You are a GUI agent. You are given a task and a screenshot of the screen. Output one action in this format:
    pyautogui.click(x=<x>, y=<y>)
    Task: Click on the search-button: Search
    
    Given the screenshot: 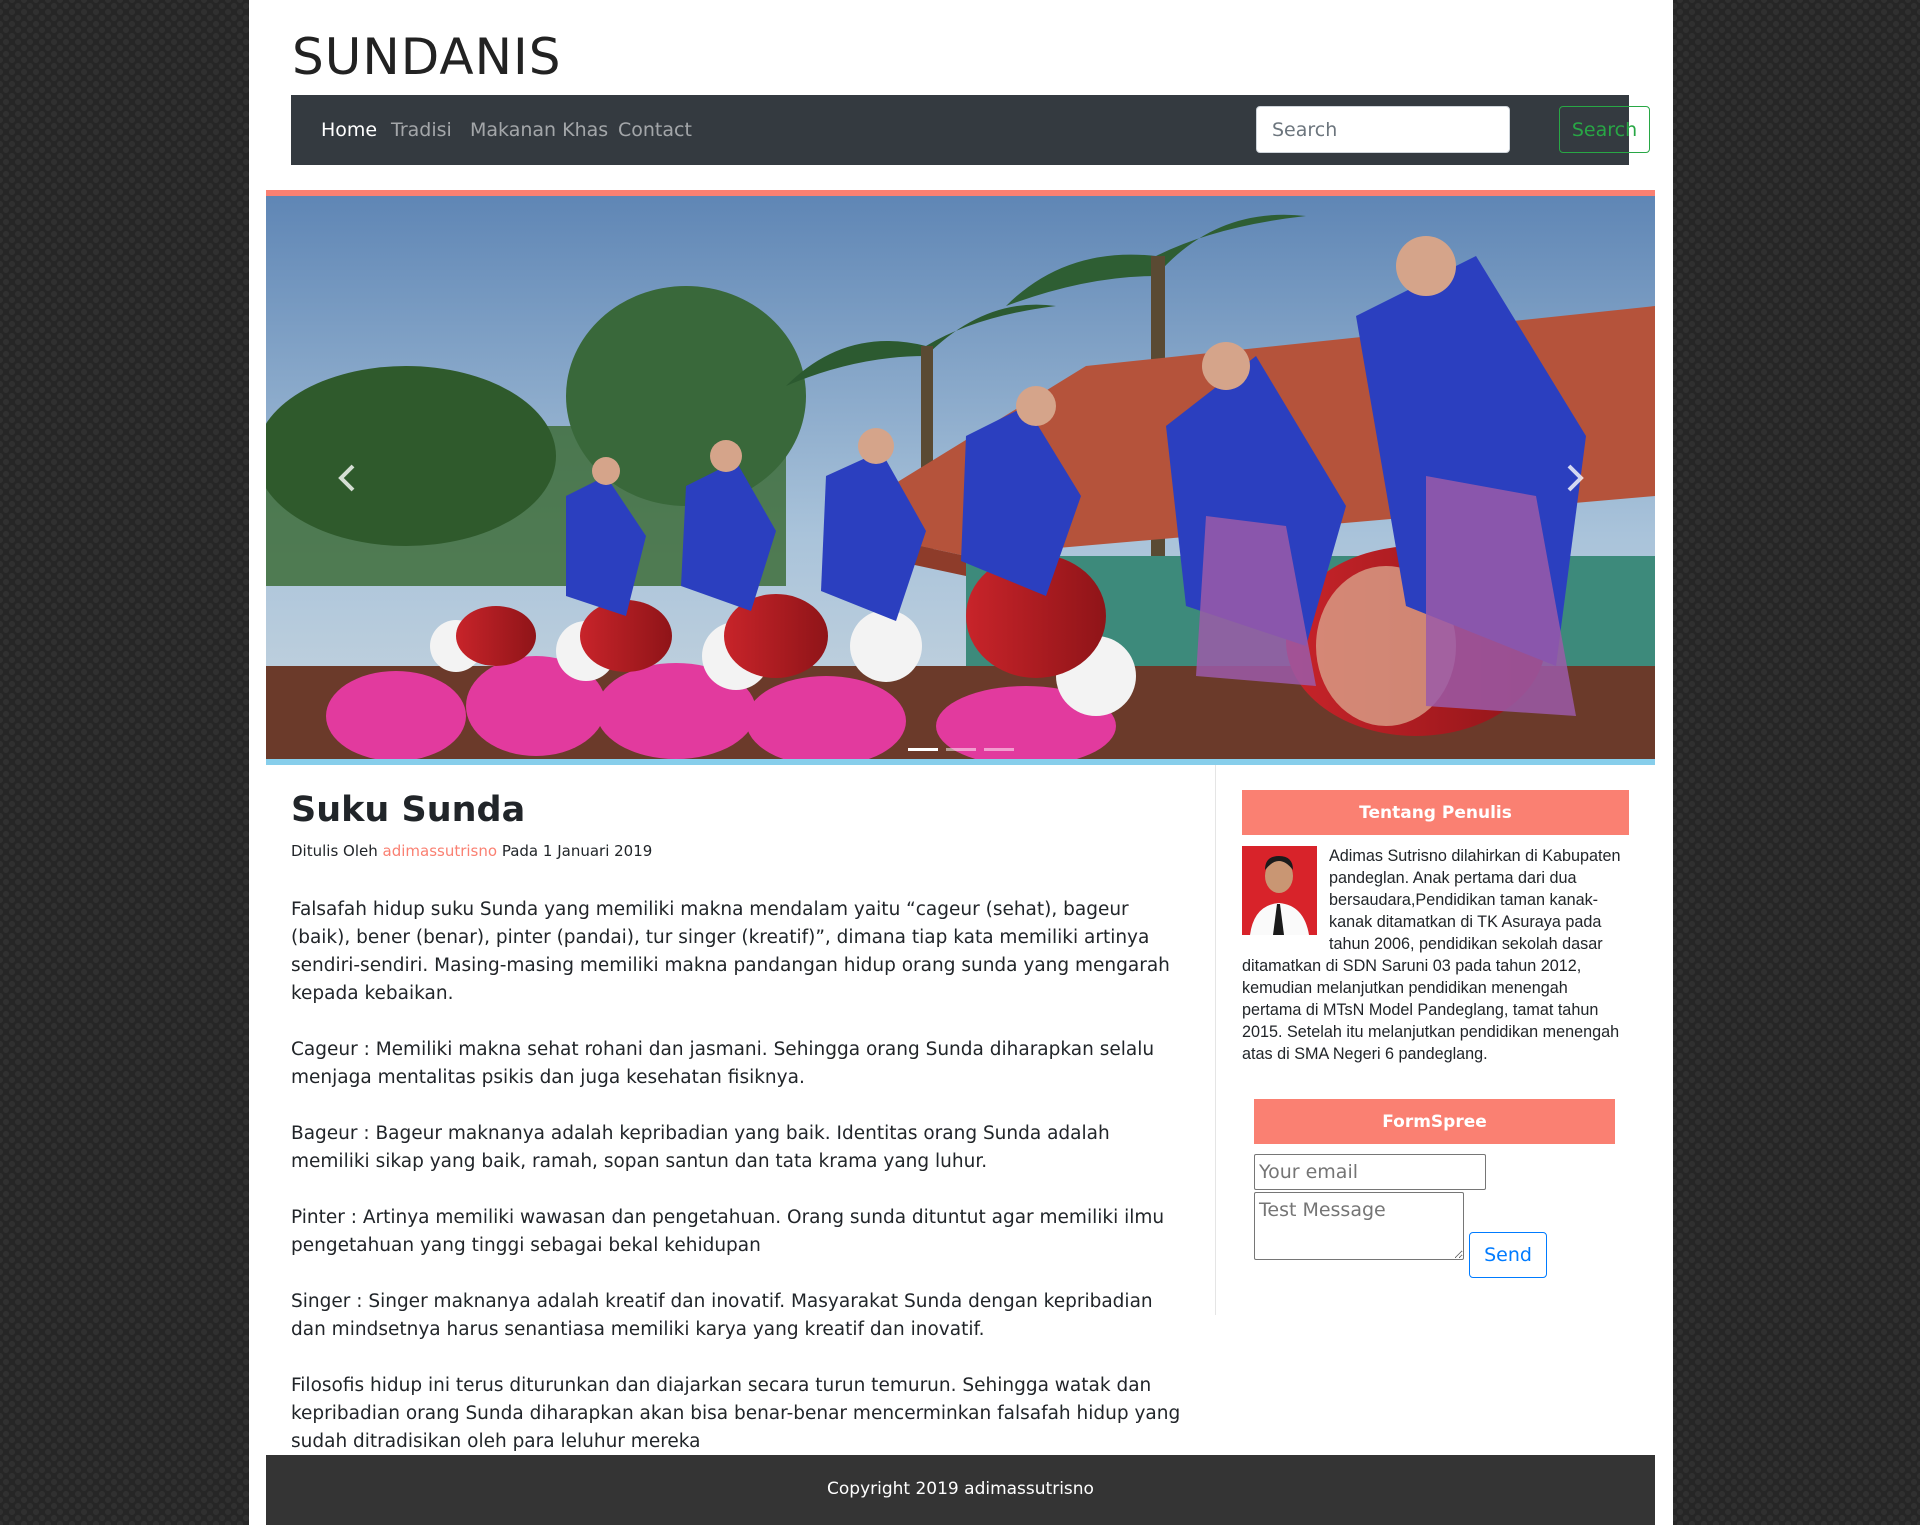 What is the action you would take?
    pyautogui.click(x=1604, y=129)
    